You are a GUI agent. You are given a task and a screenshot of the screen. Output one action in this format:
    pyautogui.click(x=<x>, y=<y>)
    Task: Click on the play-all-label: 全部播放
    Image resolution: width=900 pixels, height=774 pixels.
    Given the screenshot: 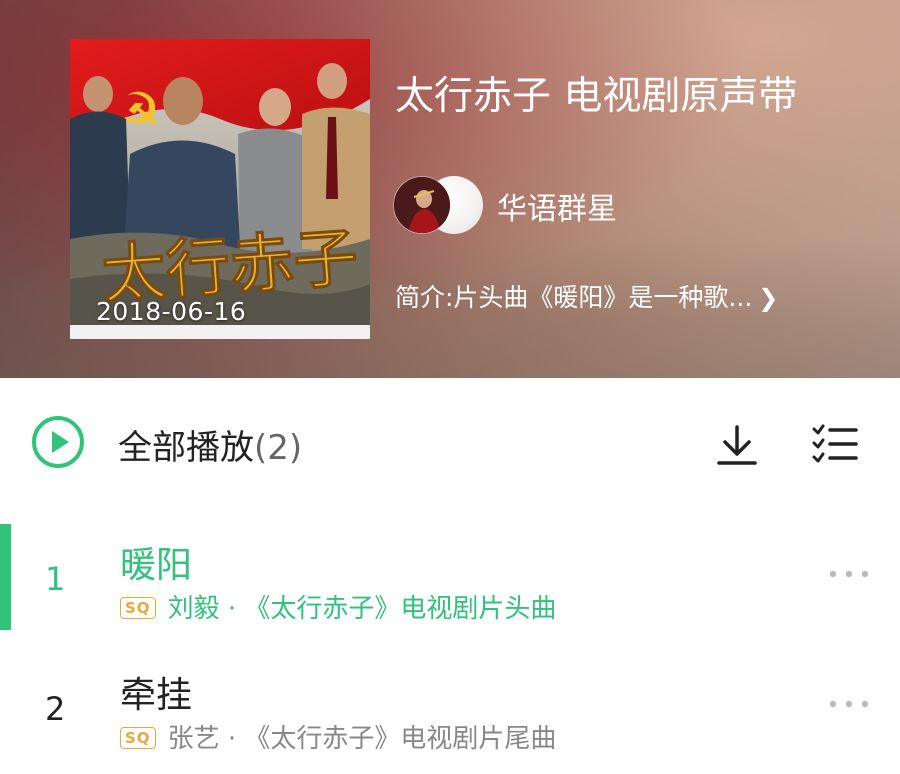 What is the action you would take?
    pyautogui.click(x=186, y=448)
    